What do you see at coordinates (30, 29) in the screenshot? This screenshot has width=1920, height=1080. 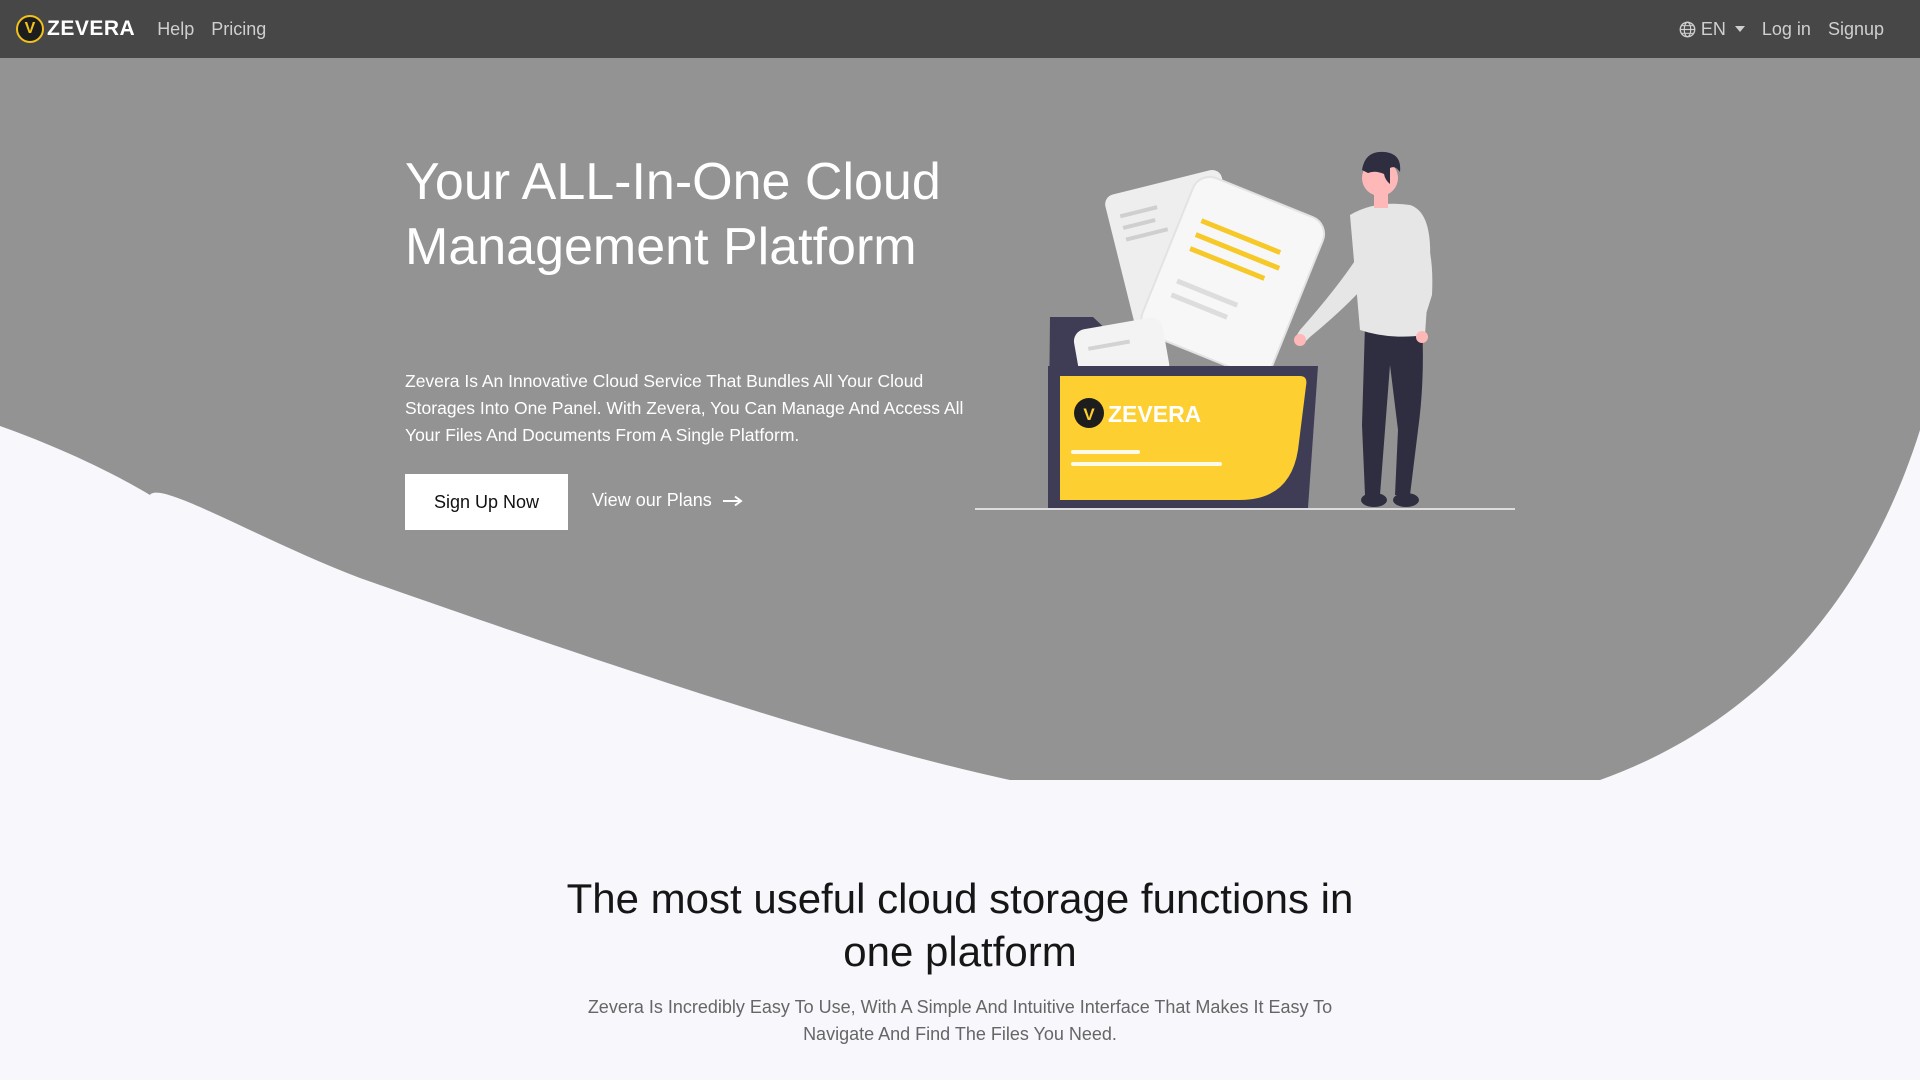 I see `logo-badge-icon: V` at bounding box center [30, 29].